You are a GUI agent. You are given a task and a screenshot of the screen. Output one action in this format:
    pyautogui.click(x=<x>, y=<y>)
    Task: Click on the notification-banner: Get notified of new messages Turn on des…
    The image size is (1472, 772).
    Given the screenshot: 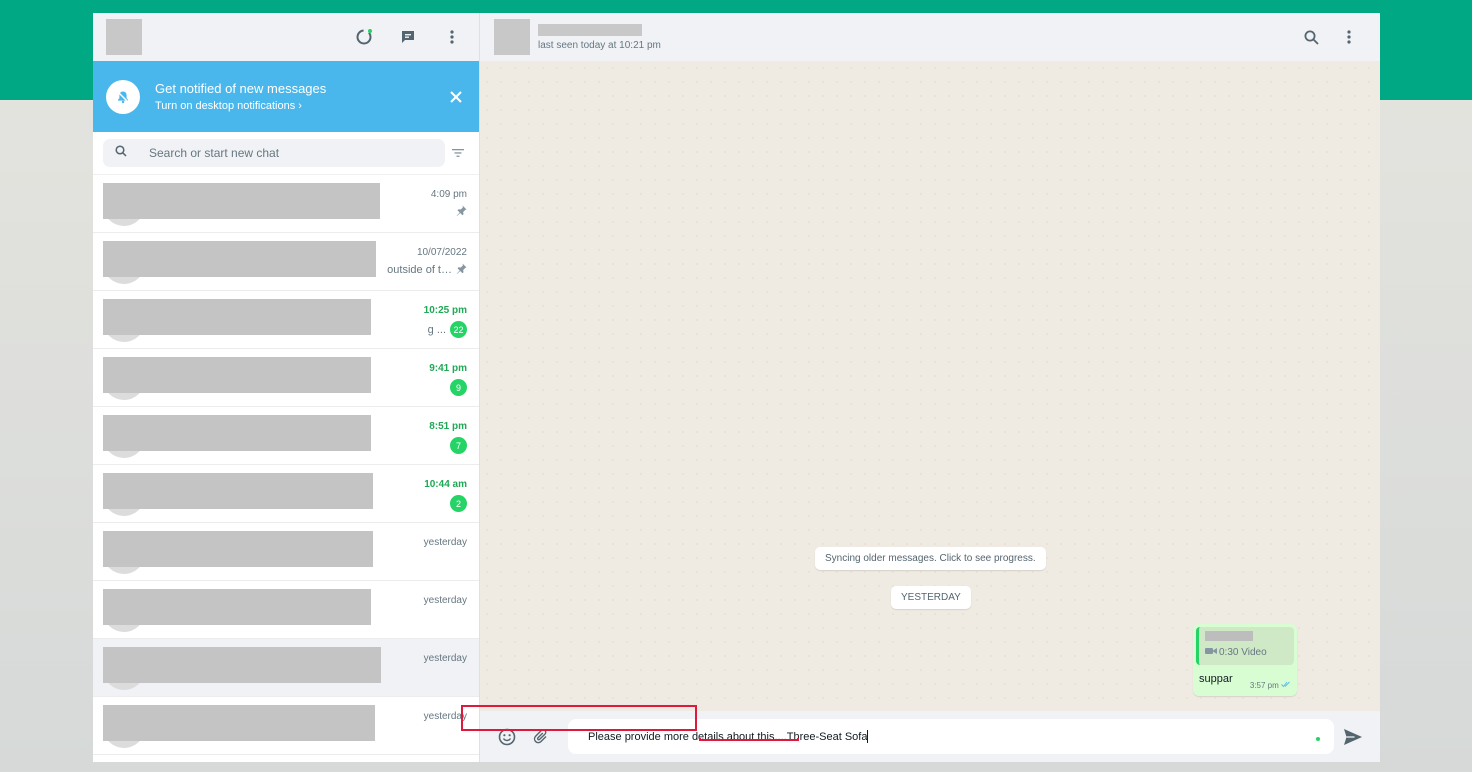 What is the action you would take?
    pyautogui.click(x=286, y=96)
    